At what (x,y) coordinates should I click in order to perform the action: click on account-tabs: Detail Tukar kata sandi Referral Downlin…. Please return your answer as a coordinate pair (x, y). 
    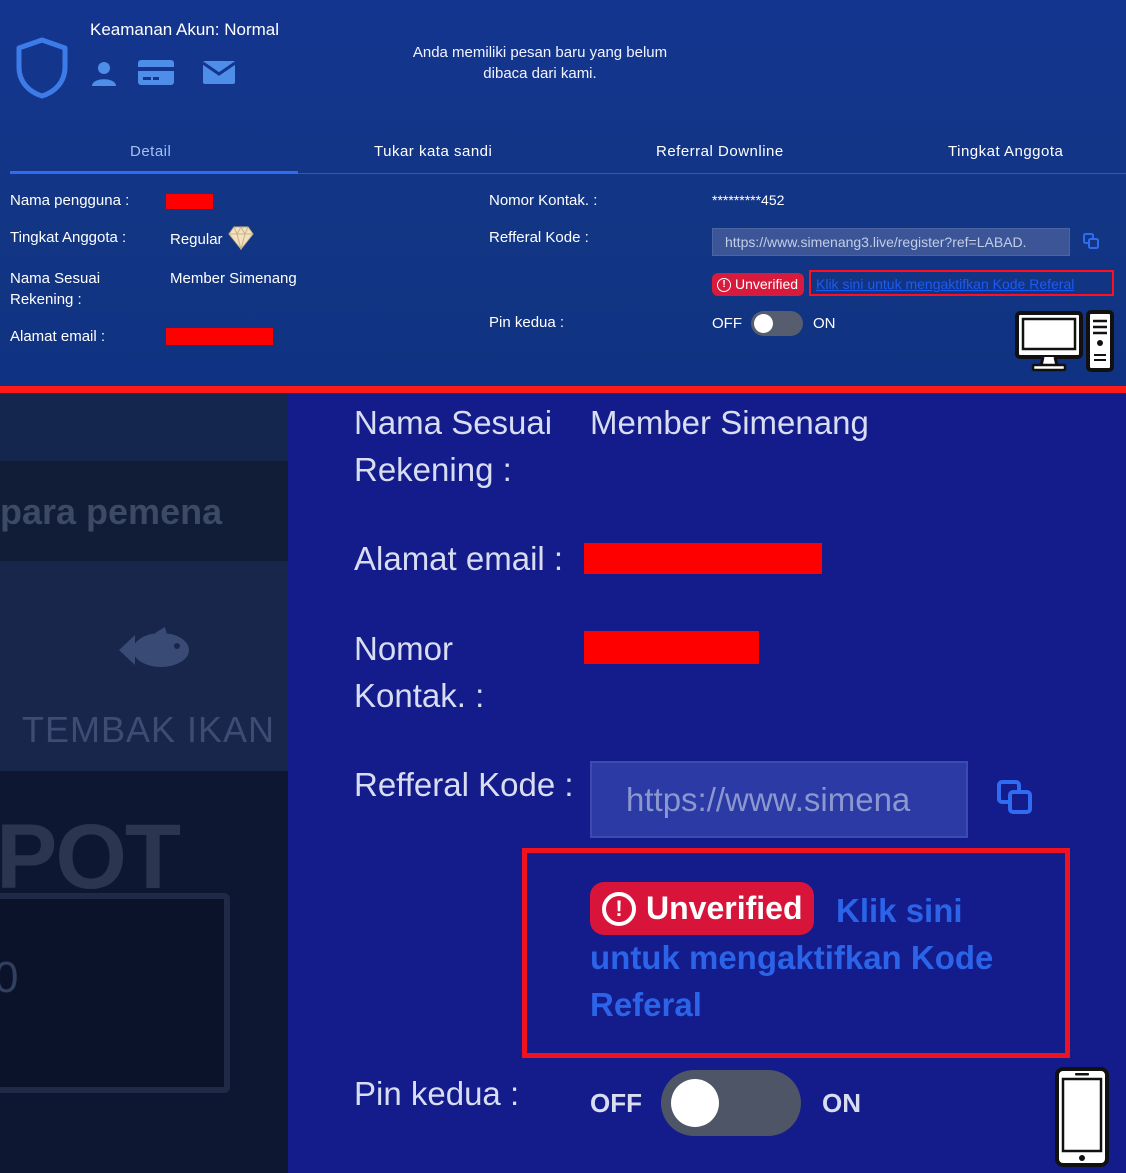
    Looking at the image, I should click on (568, 157).